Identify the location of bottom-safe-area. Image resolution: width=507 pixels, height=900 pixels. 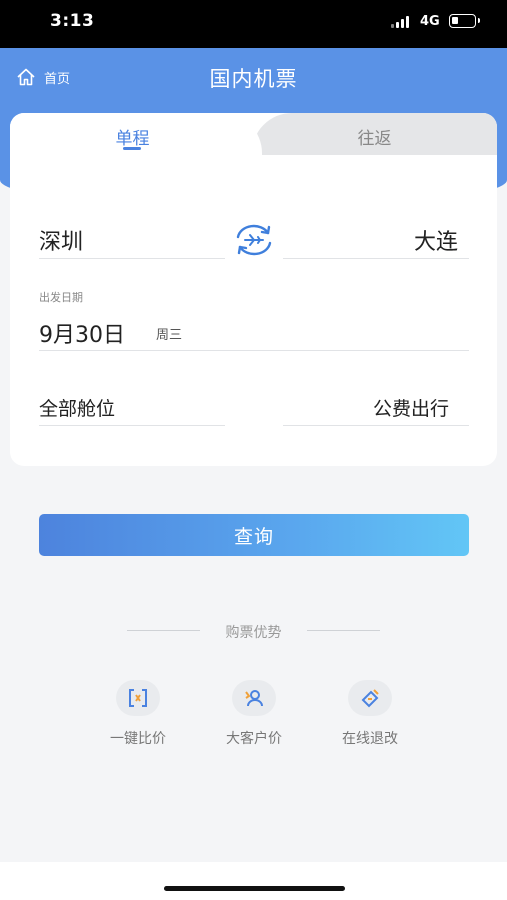
(253, 881).